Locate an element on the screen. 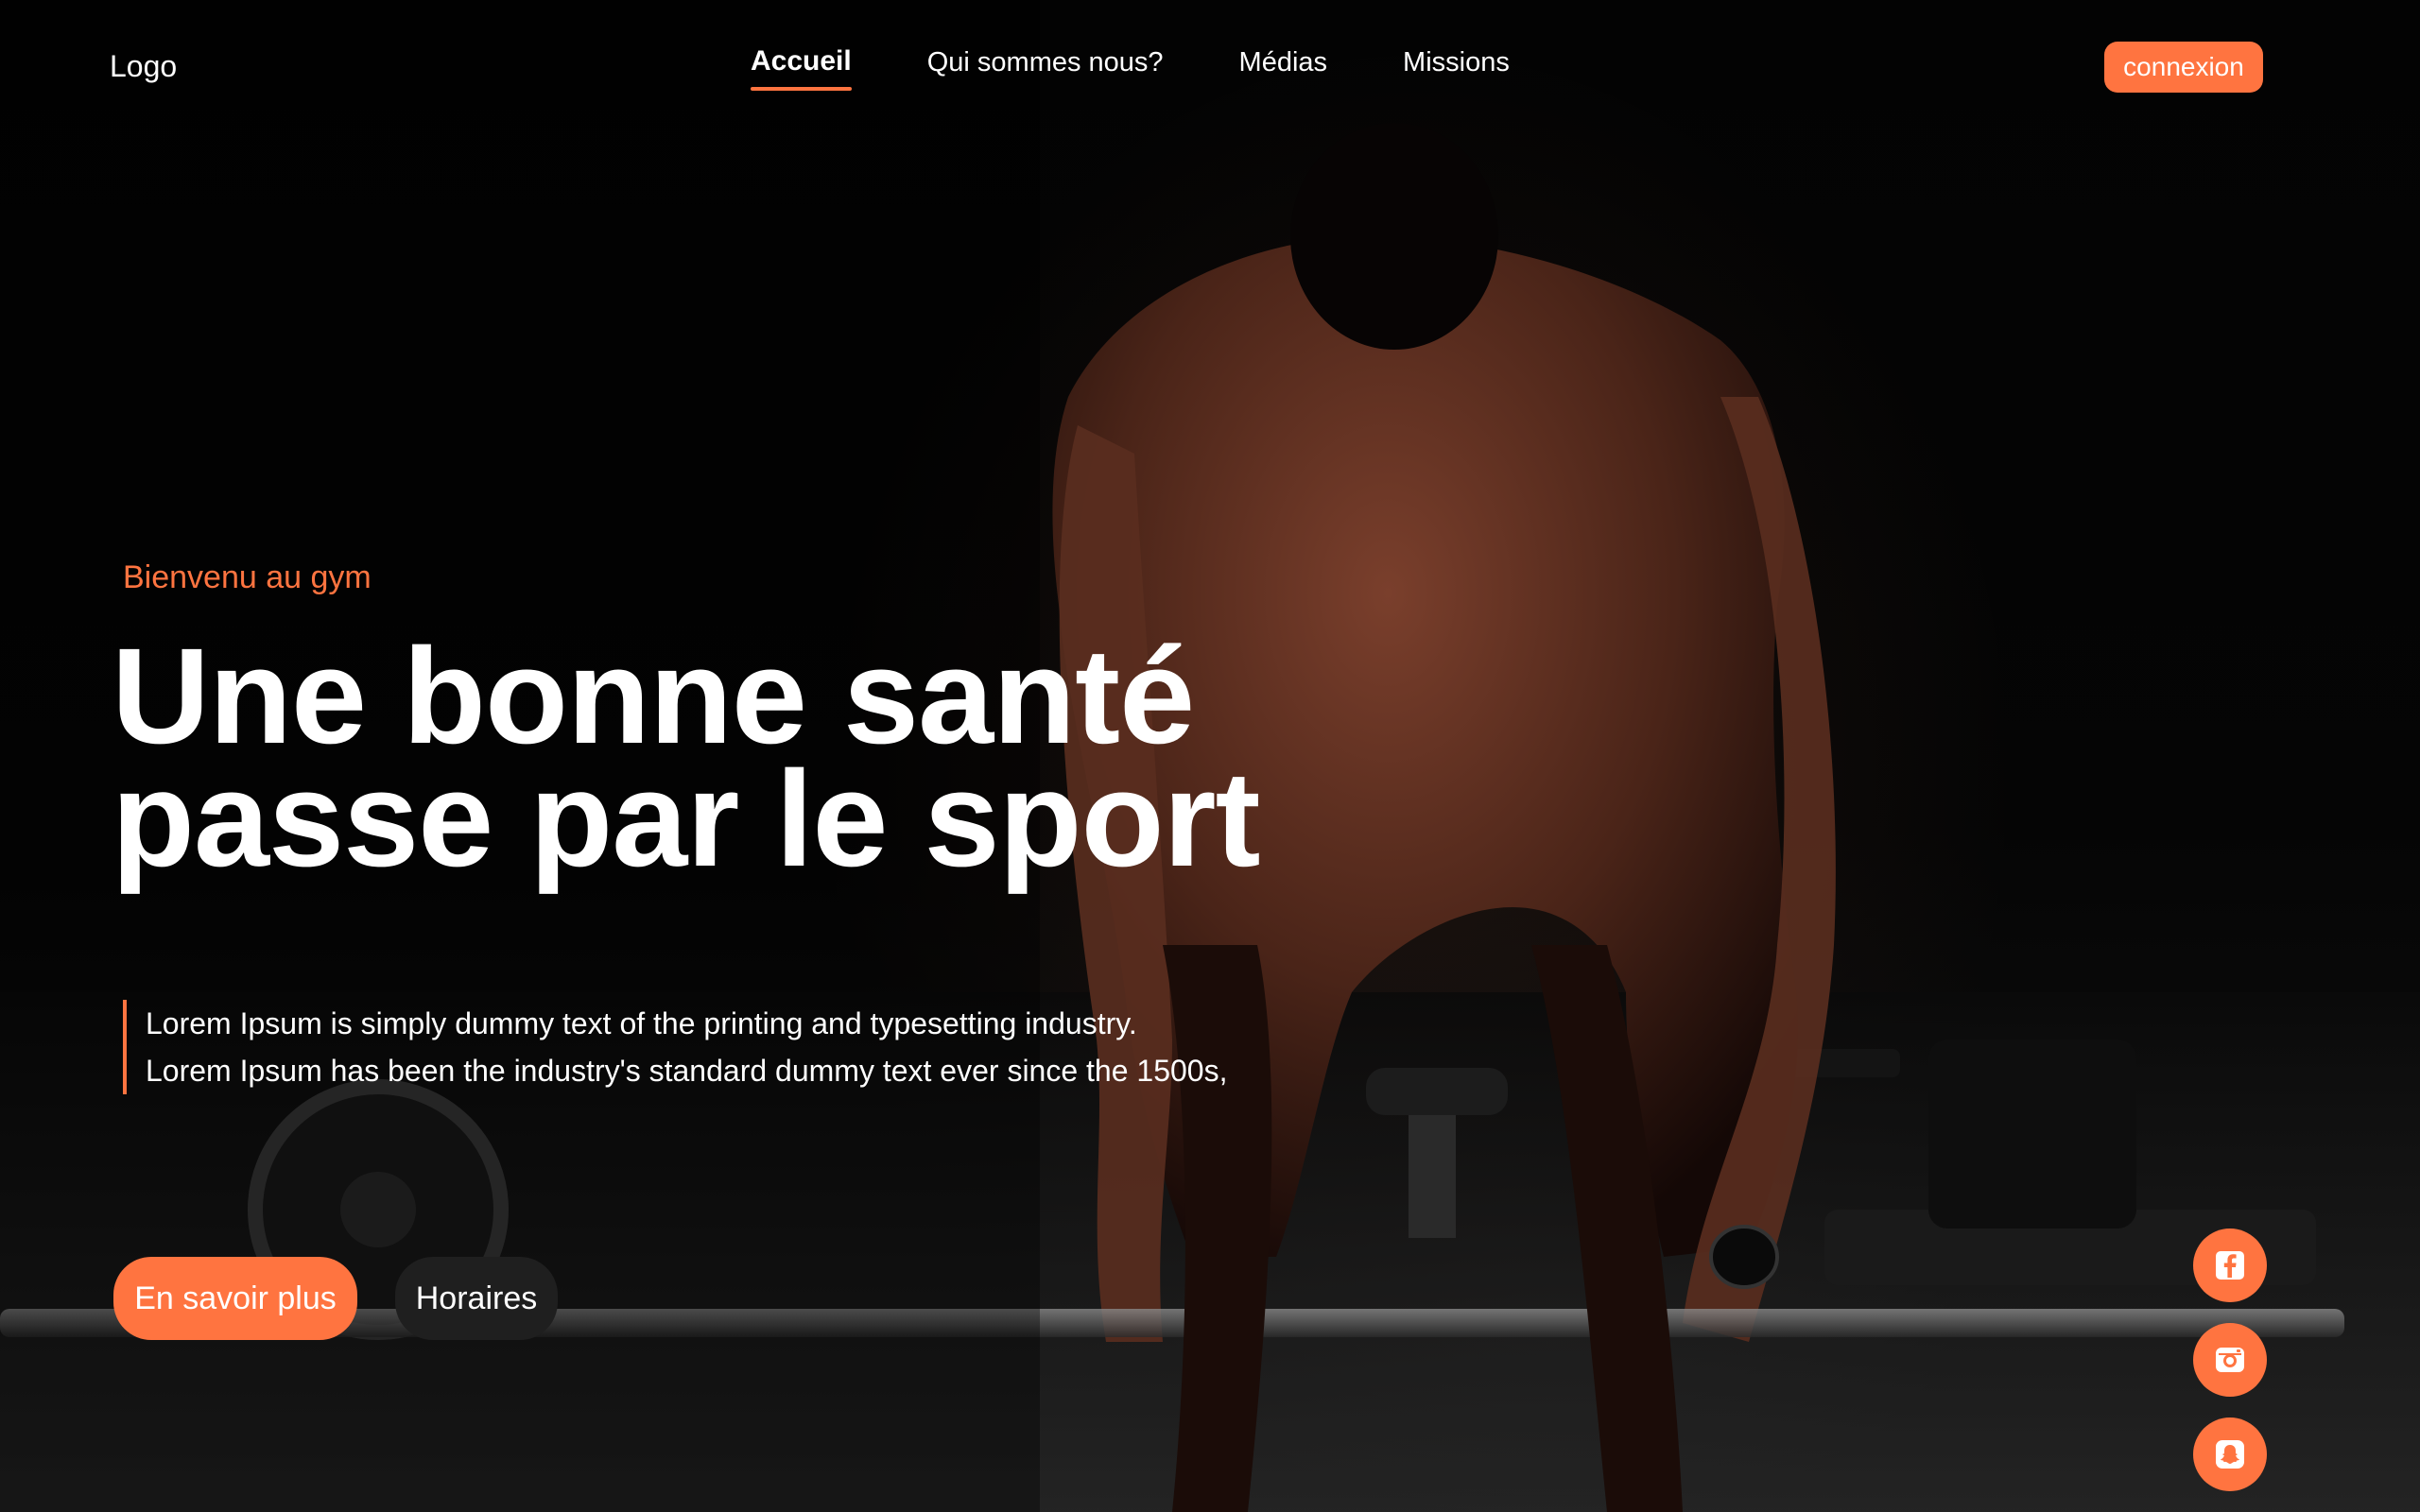 This screenshot has width=2420, height=1512. main-nav: Accueil Qui sommes nous? Médias Missions is located at coordinates (1130, 69).